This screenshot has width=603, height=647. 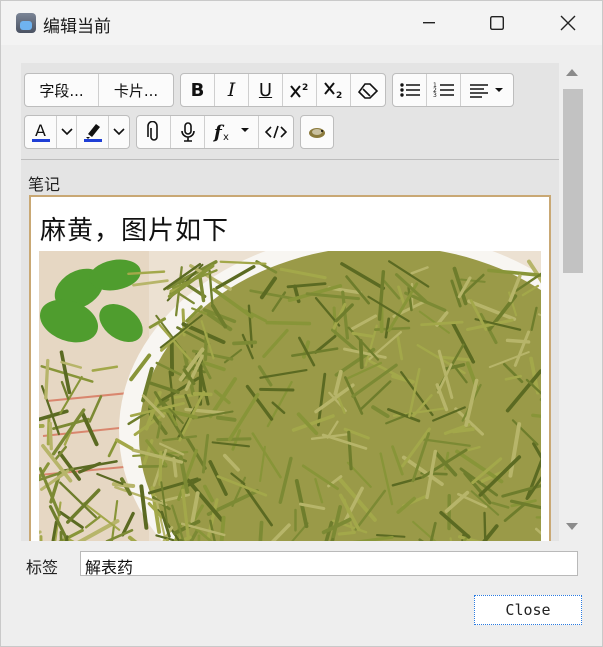 What do you see at coordinates (290, 159) in the screenshot?
I see `toolbar-separator` at bounding box center [290, 159].